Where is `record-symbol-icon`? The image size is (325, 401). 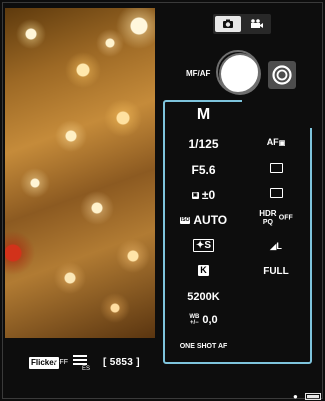 record-symbol-icon is located at coordinates (282, 75).